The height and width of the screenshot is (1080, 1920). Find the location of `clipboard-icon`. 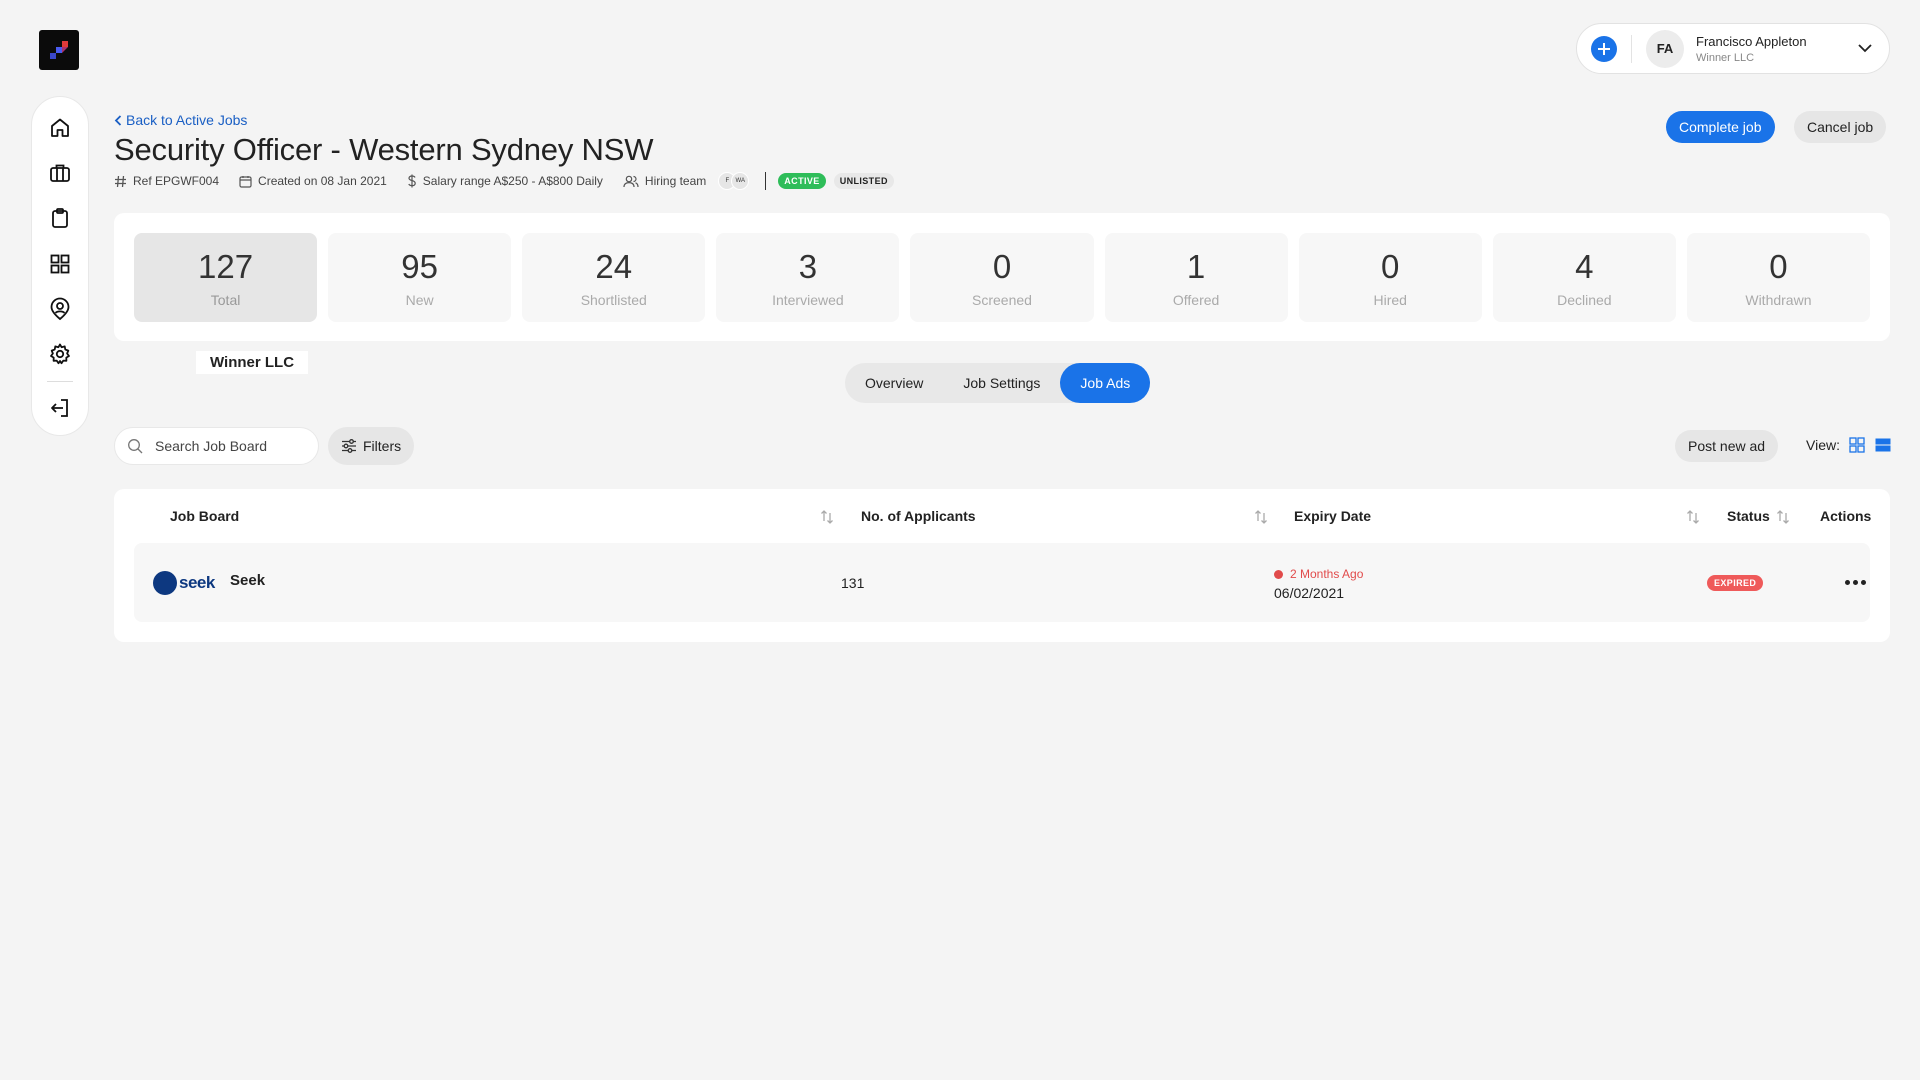

clipboard-icon is located at coordinates (60, 218).